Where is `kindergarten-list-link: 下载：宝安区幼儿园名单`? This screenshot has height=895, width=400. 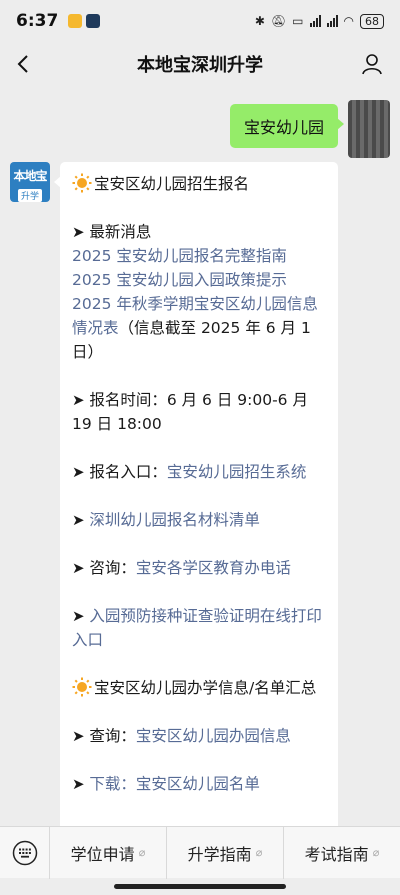 kindergarten-list-link: 下载：宝安区幼儿园名单 is located at coordinates (174, 784).